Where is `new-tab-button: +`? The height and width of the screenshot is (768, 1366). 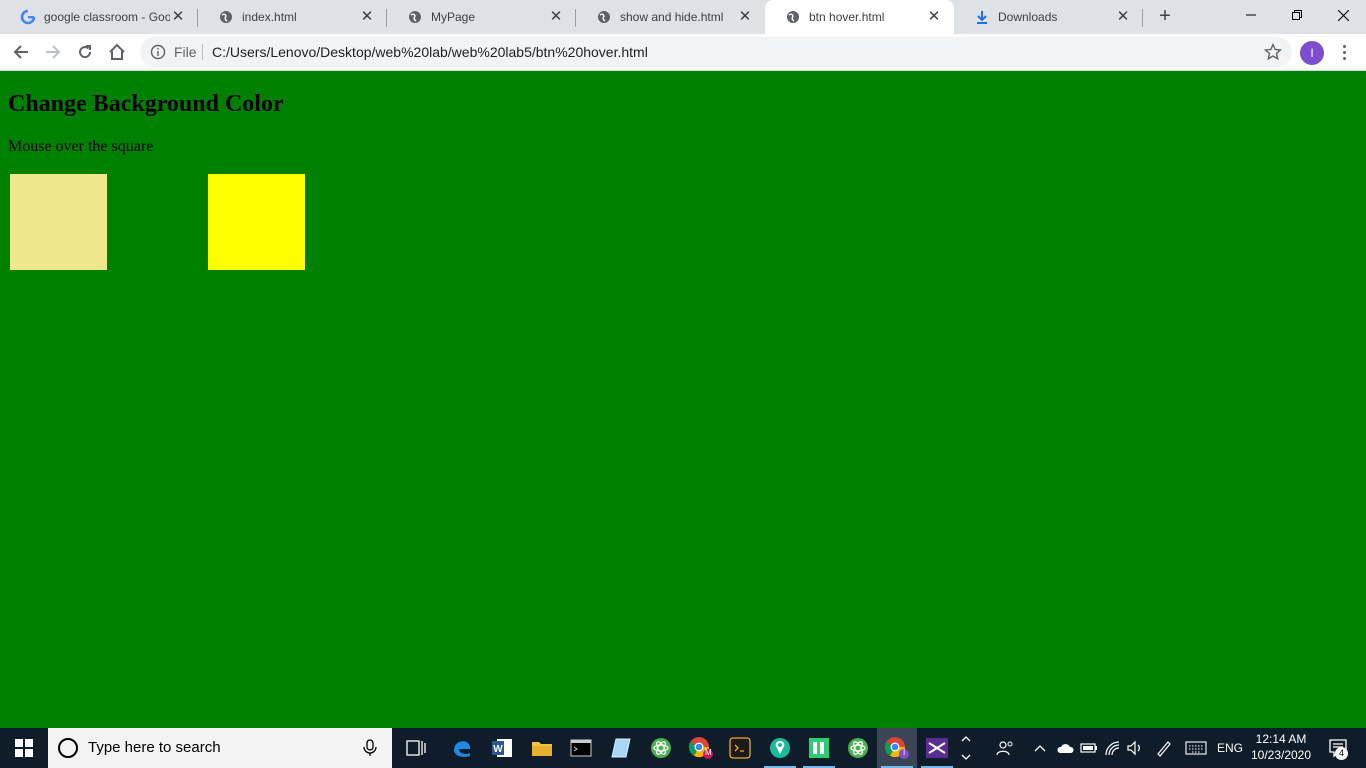
new-tab-button: + is located at coordinates (1165, 17).